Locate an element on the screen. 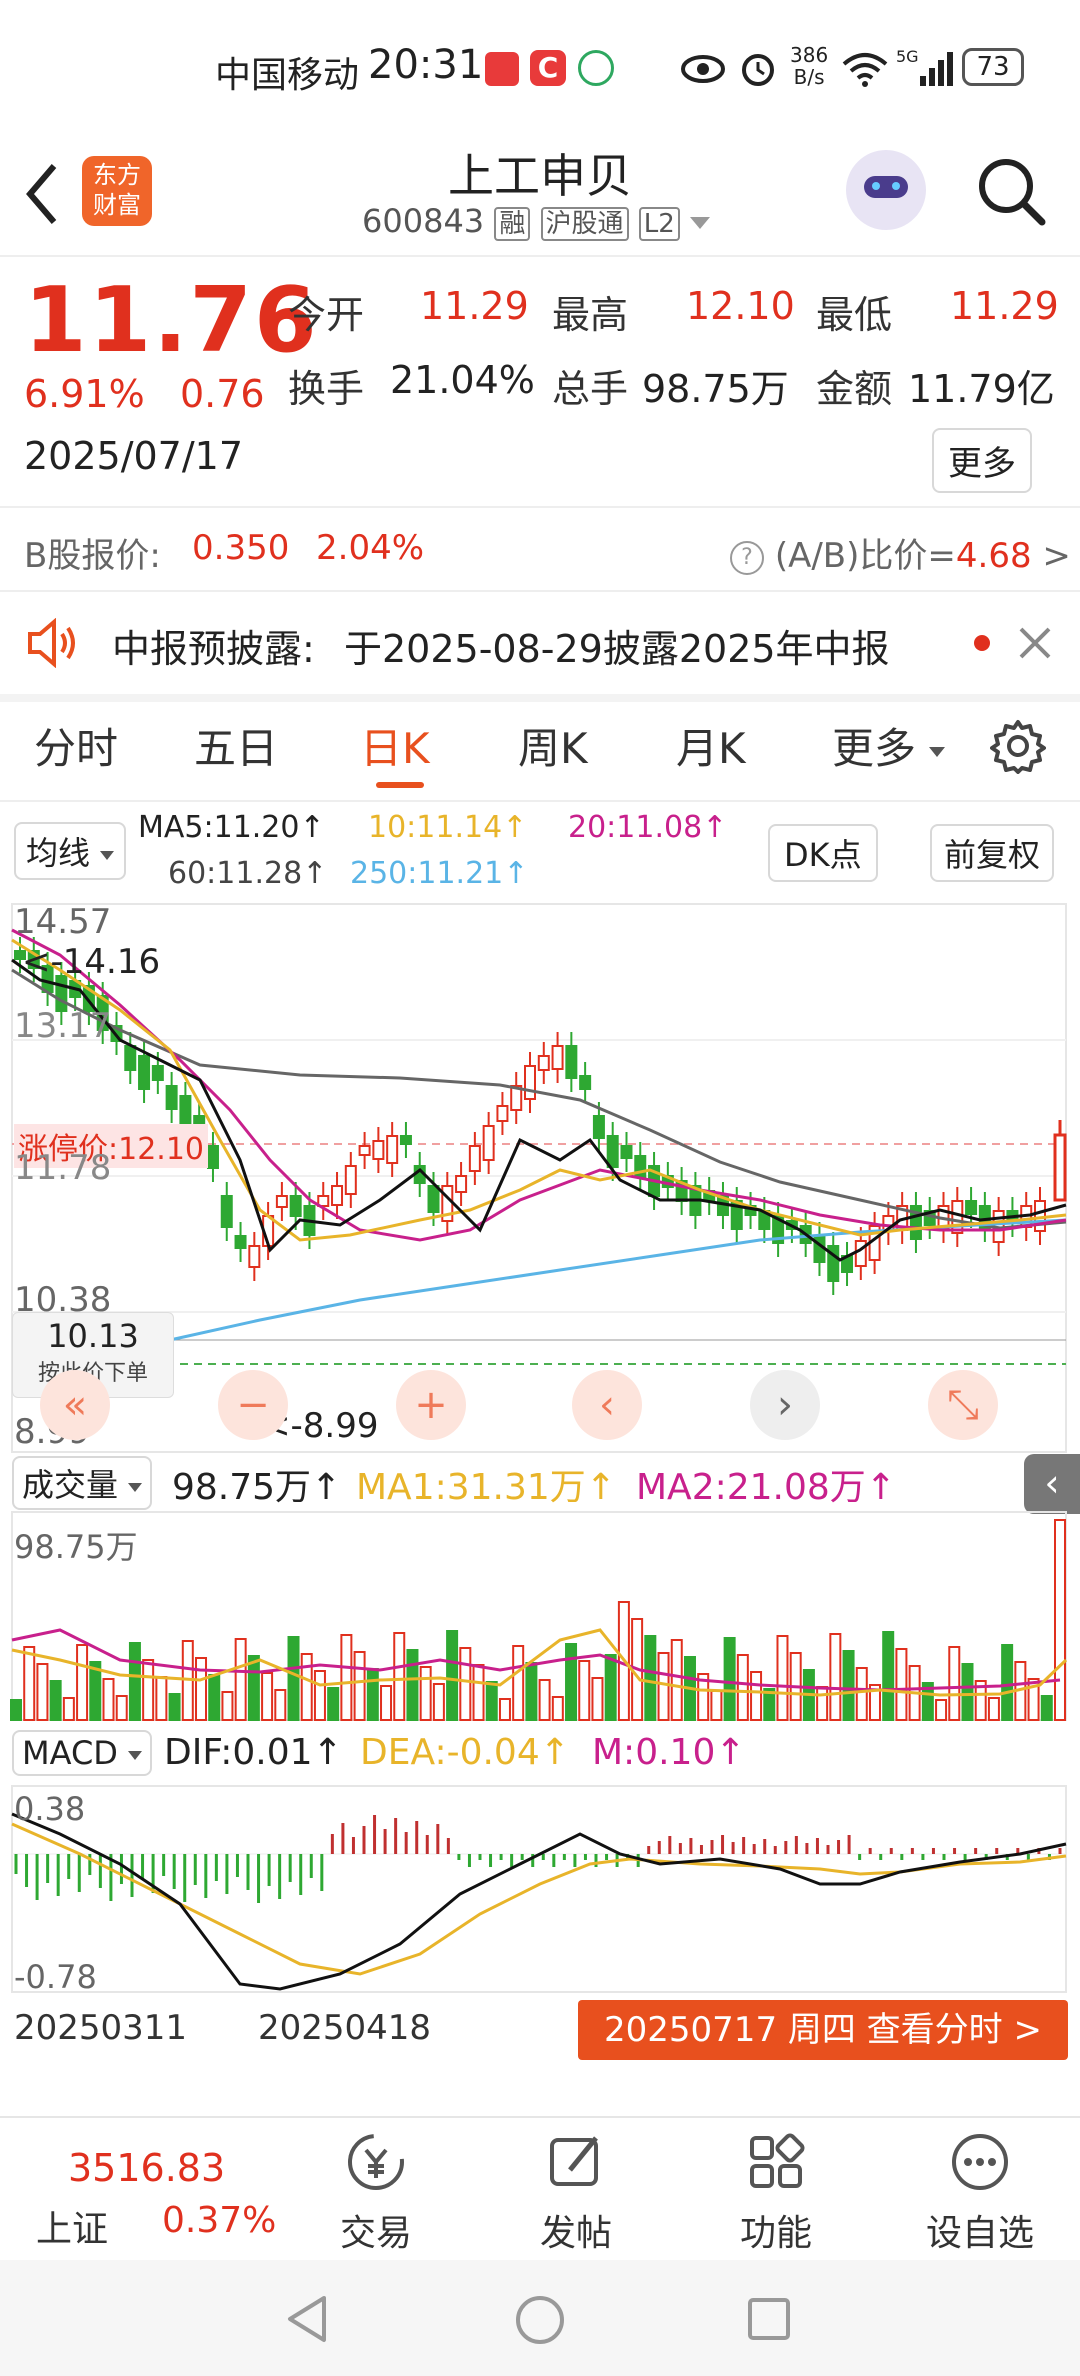  ma-selector-label: 均线 is located at coordinates (58, 853).